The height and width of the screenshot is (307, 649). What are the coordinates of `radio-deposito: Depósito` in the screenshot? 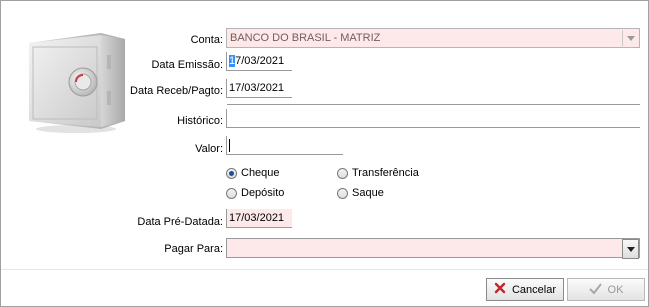 It's located at (255, 193).